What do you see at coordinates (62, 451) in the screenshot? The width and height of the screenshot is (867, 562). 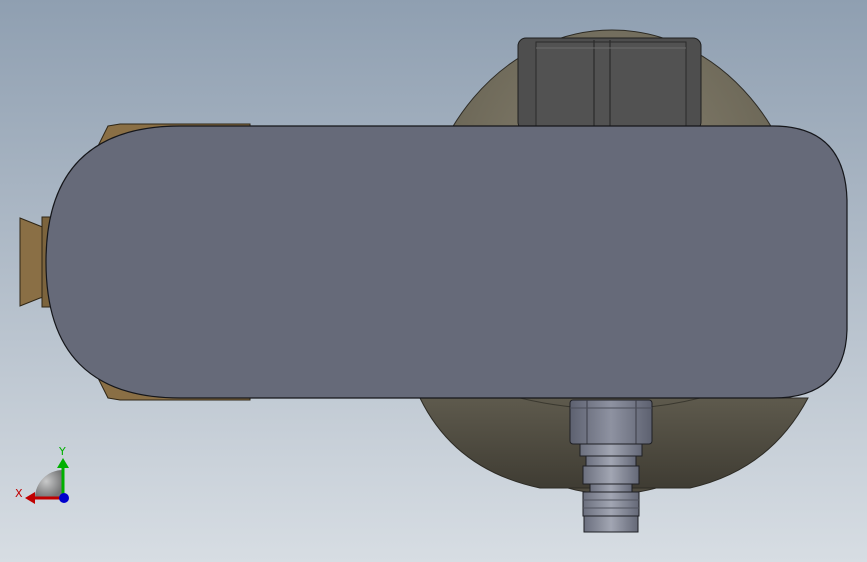 I see `triad-y-label: Y` at bounding box center [62, 451].